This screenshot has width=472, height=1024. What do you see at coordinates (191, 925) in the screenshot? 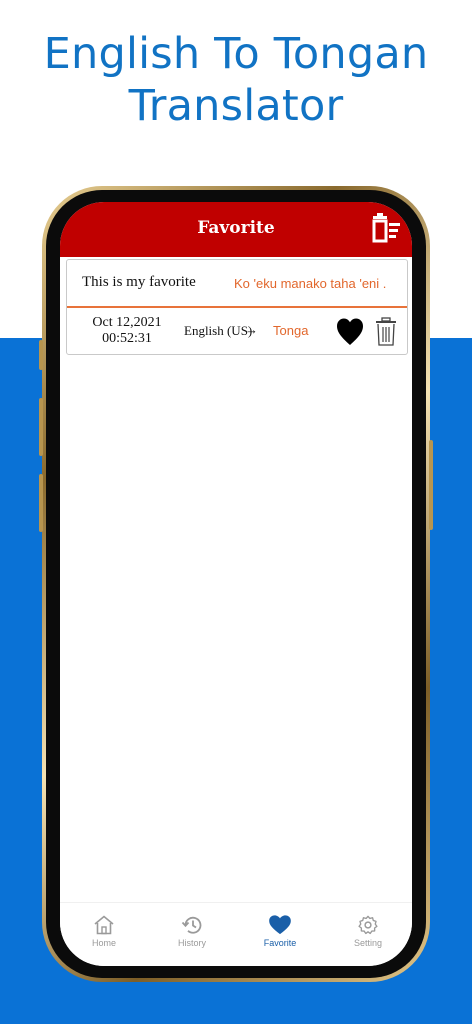
I see `history-icon` at bounding box center [191, 925].